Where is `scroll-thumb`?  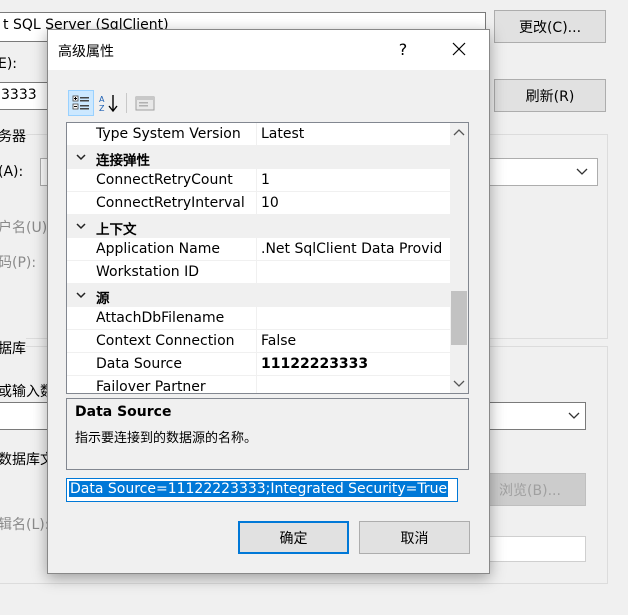
scroll-thumb is located at coordinates (459, 318).